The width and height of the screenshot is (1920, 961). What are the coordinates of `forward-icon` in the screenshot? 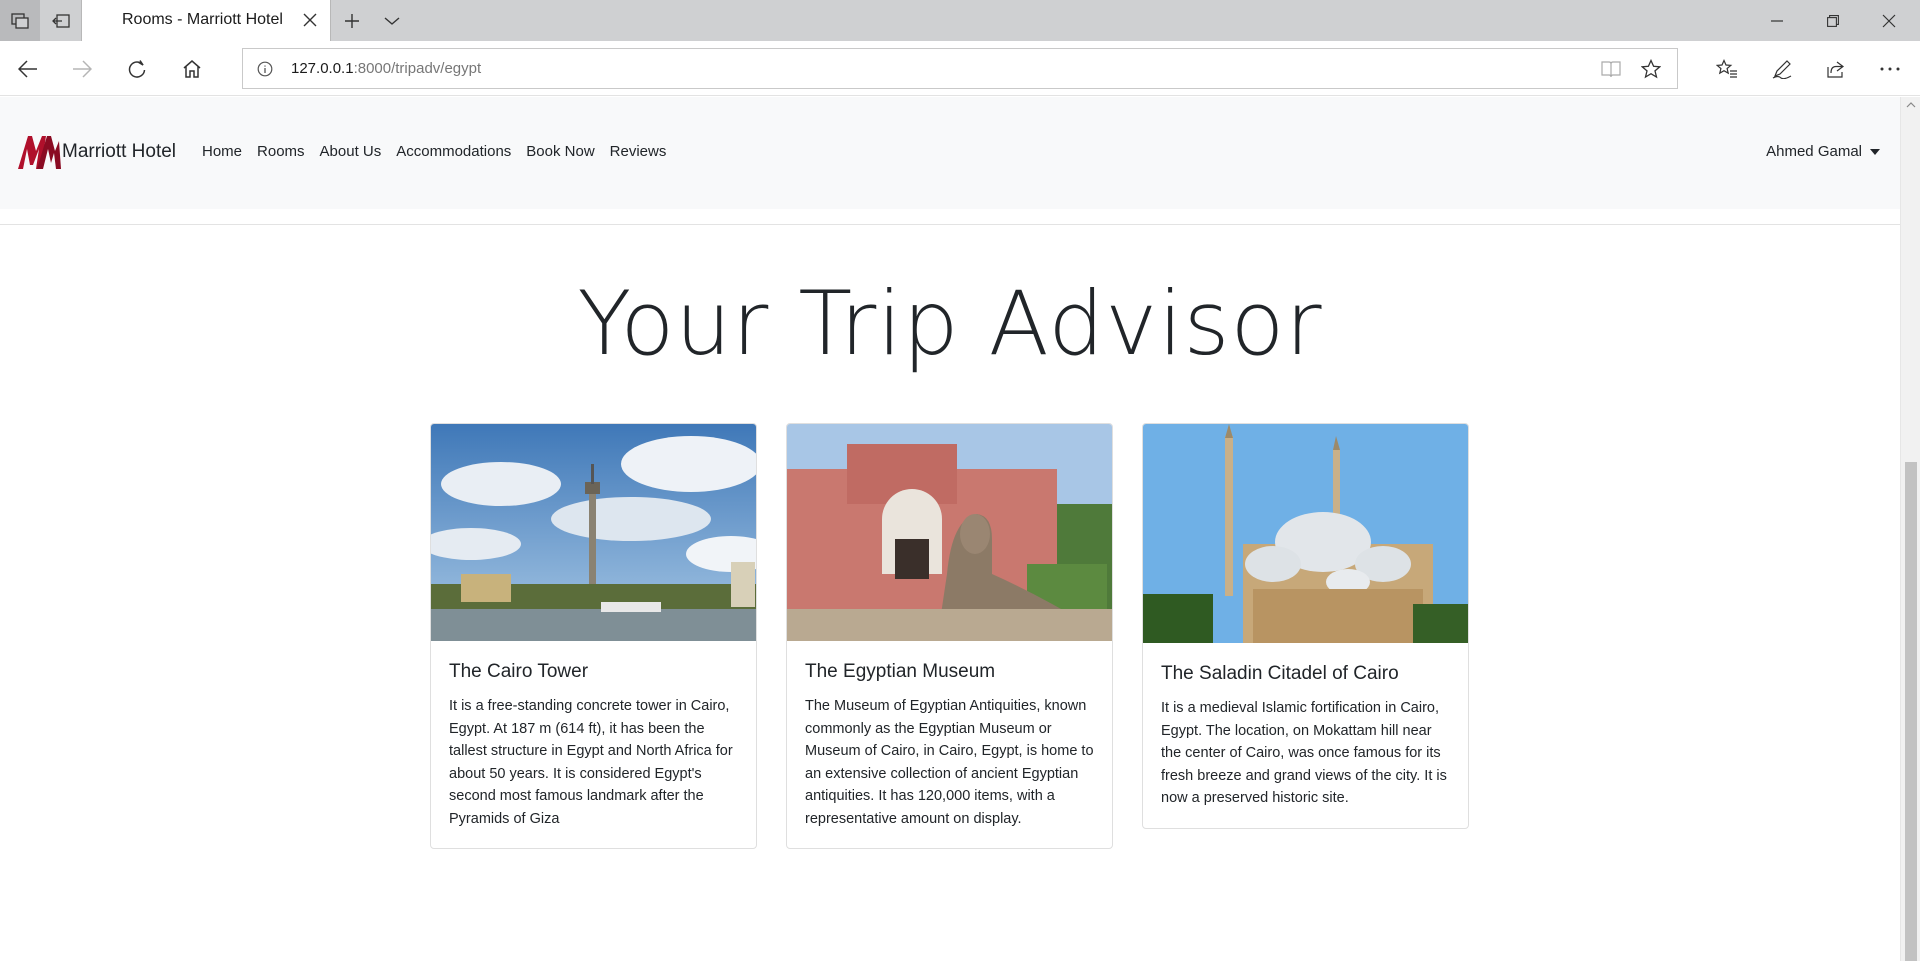 It's located at (82, 69).